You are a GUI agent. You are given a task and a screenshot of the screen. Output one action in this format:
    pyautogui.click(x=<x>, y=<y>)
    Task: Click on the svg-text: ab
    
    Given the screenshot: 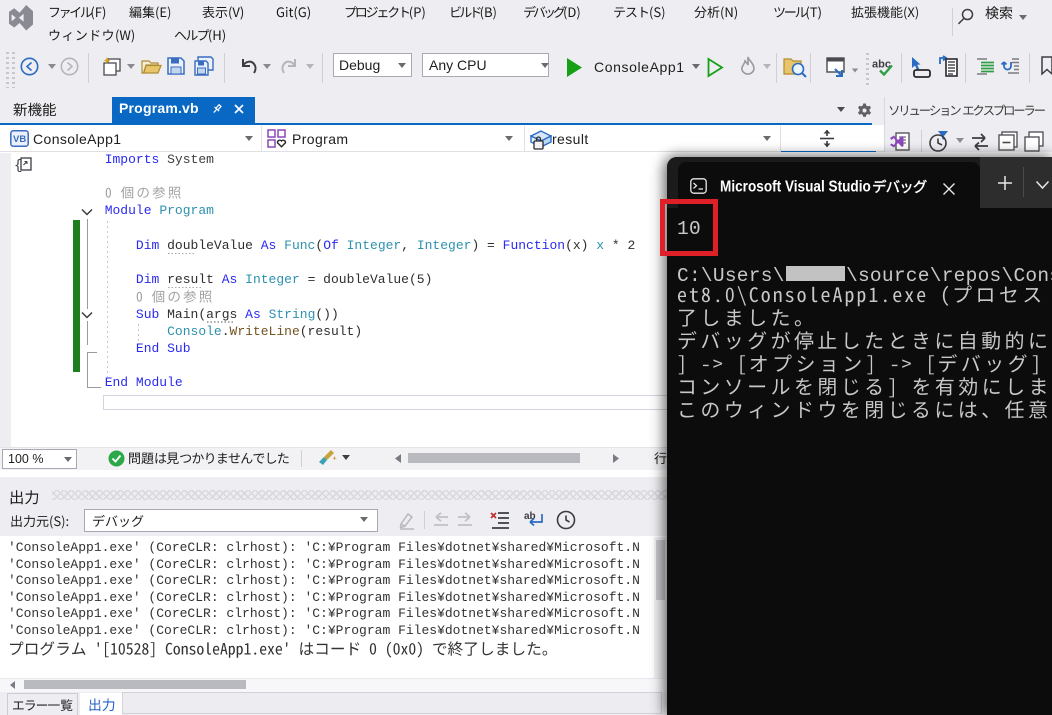 What is the action you would take?
    pyautogui.click(x=530, y=516)
    